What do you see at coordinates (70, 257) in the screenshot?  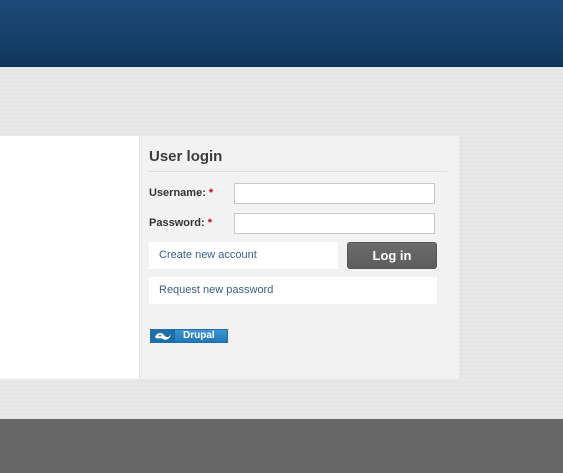 I see `main-content-area` at bounding box center [70, 257].